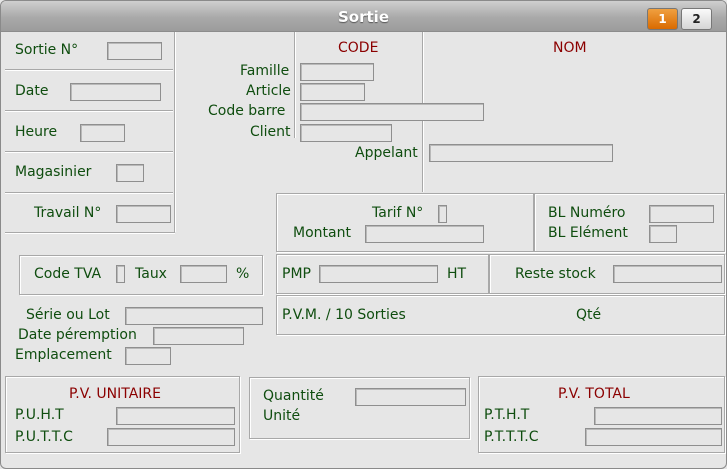 Image resolution: width=727 pixels, height=469 pixels. Describe the element at coordinates (36, 132) in the screenshot. I see `heure-label: Heure` at that location.